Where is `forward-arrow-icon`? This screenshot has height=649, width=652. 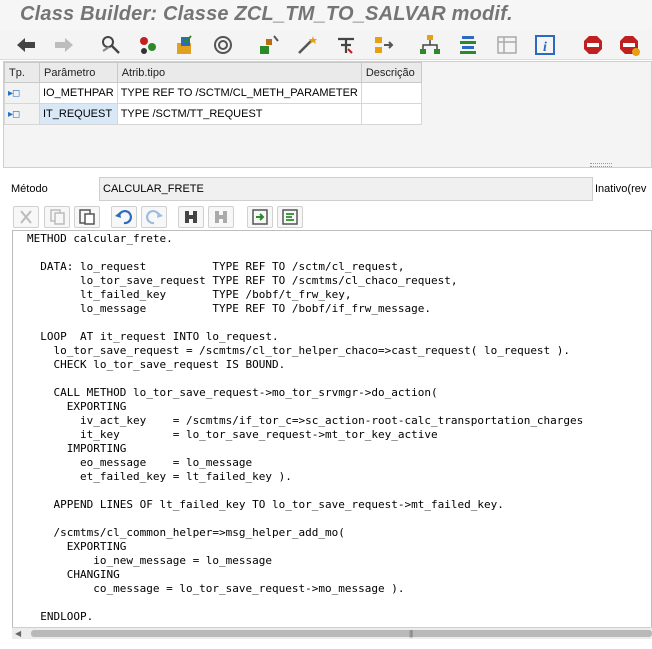 forward-arrow-icon is located at coordinates (64, 45).